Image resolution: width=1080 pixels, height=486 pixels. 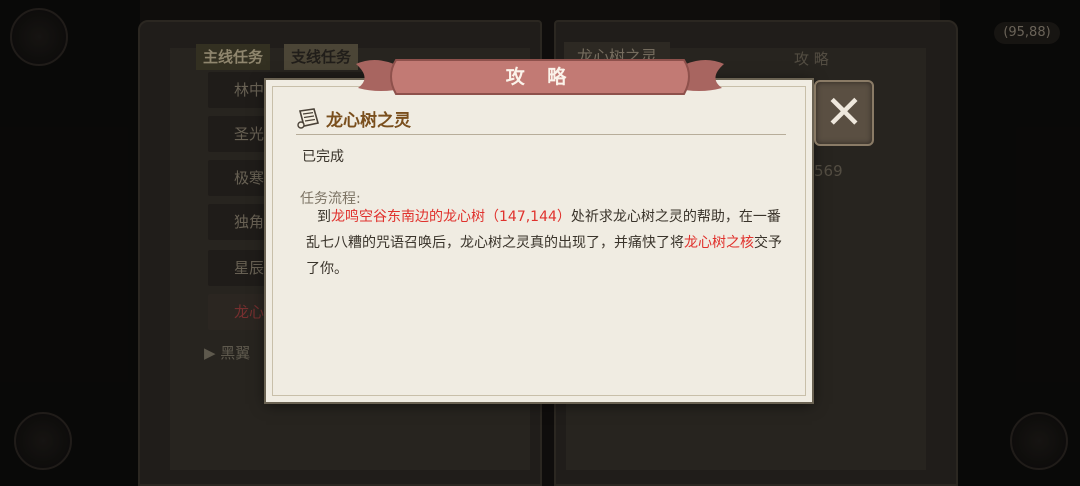 I want to click on close-button: ✕, so click(x=844, y=113).